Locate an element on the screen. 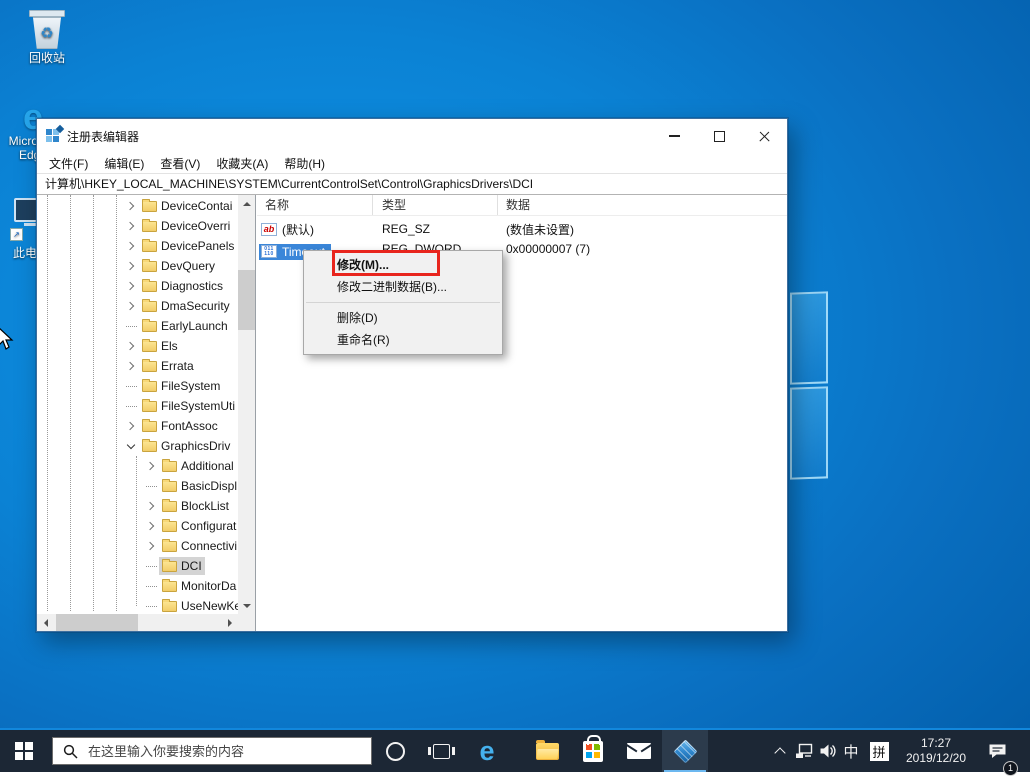 The width and height of the screenshot is (1030, 776). menu-item-3: 收藏夹(A) is located at coordinates (242, 163).